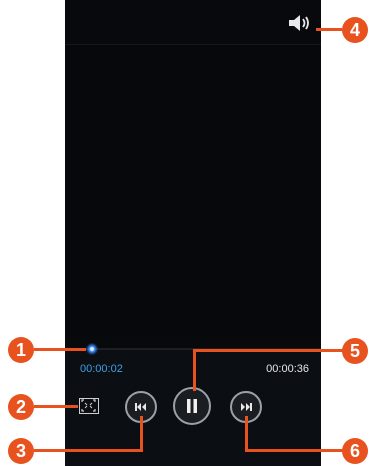  What do you see at coordinates (21, 407) in the screenshot?
I see `callout-2: 2` at bounding box center [21, 407].